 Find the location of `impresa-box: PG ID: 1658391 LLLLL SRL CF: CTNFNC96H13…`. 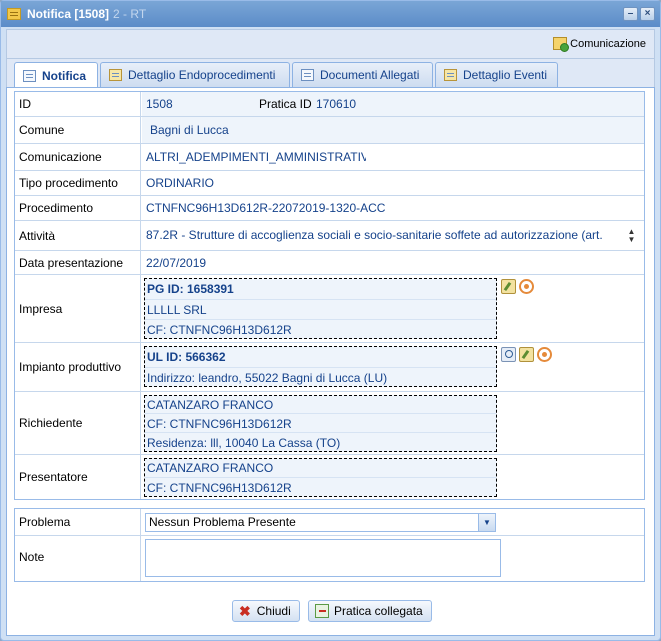

impresa-box: PG ID: 1658391 LLLLL SRL CF: CTNFNC96H13… is located at coordinates (320, 308).